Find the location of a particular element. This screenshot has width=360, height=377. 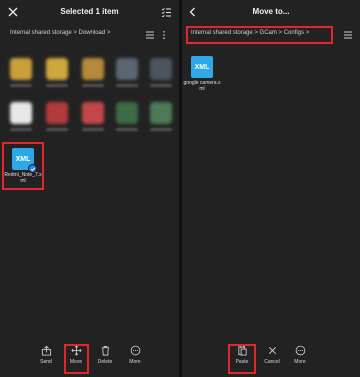

file-item: XML google camera.xml is located at coordinates (202, 74).